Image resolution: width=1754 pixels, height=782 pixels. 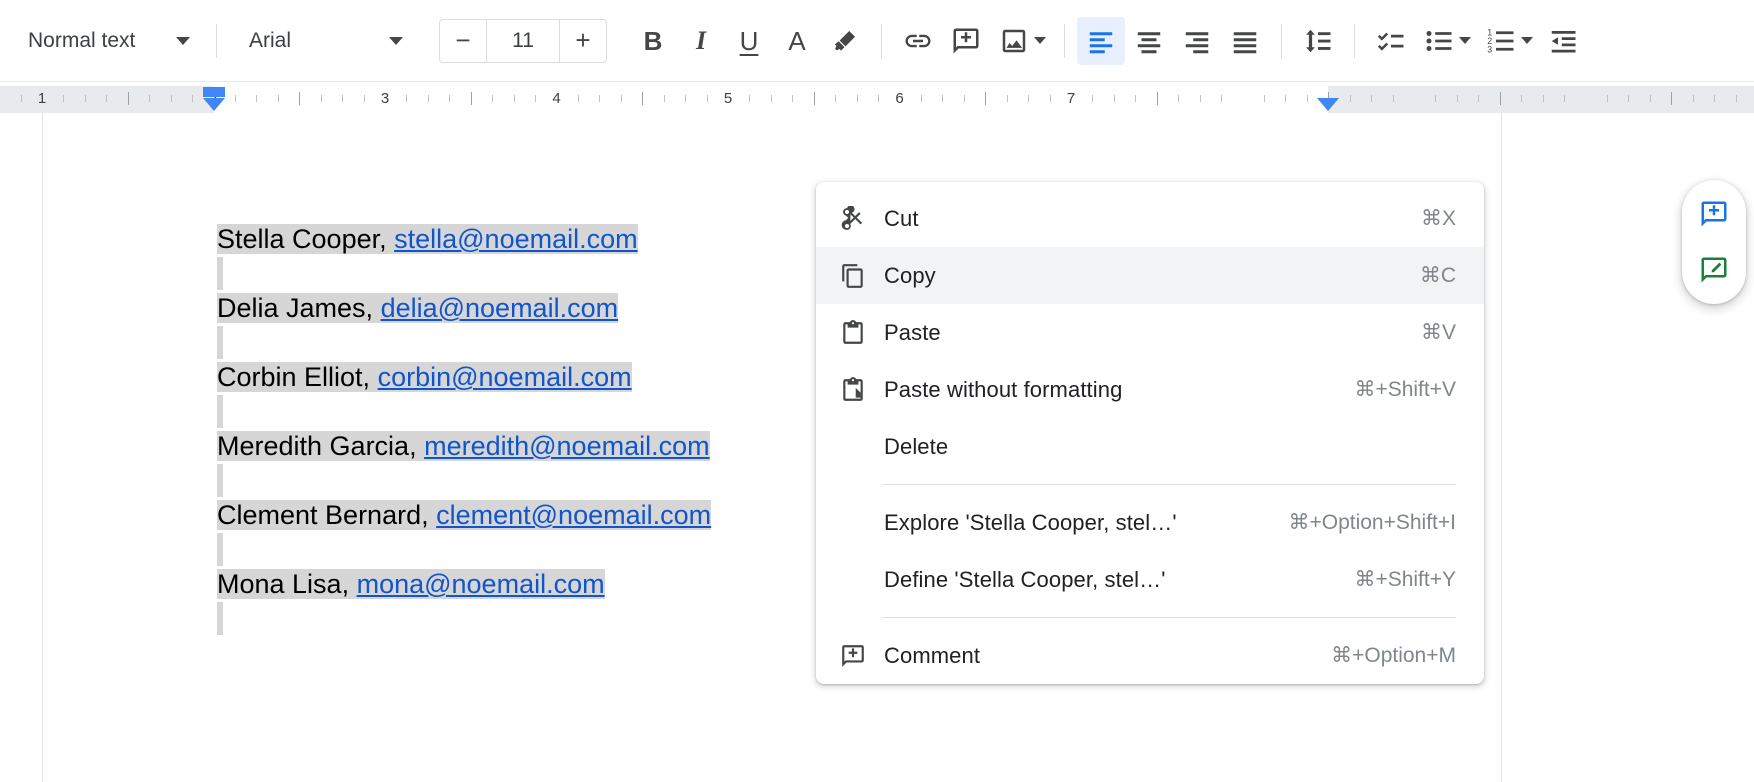 What do you see at coordinates (481, 584) in the screenshot?
I see `contact-email-link: mona@noemail.com` at bounding box center [481, 584].